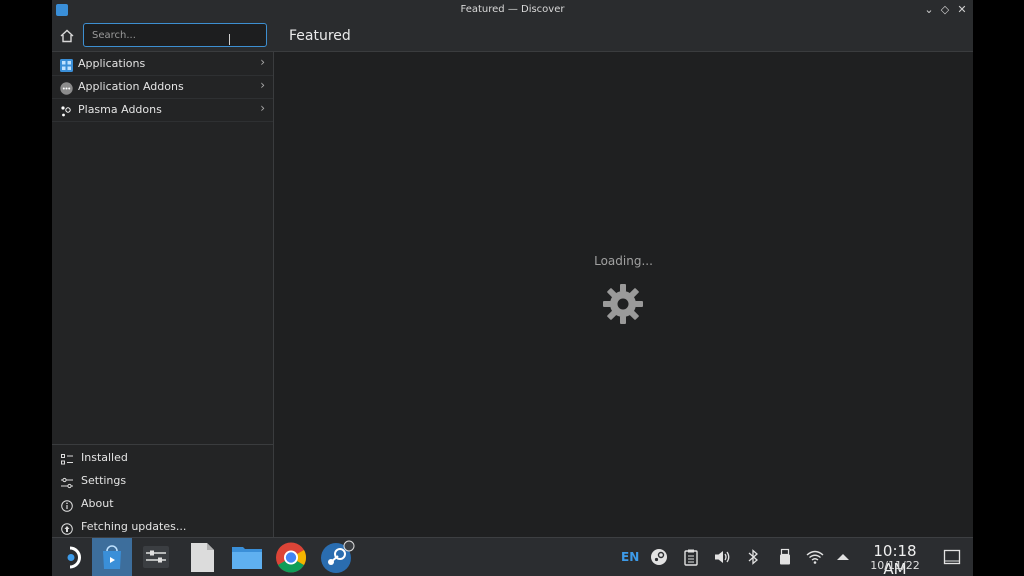  What do you see at coordinates (66, 110) in the screenshot?
I see `plasma-icon` at bounding box center [66, 110].